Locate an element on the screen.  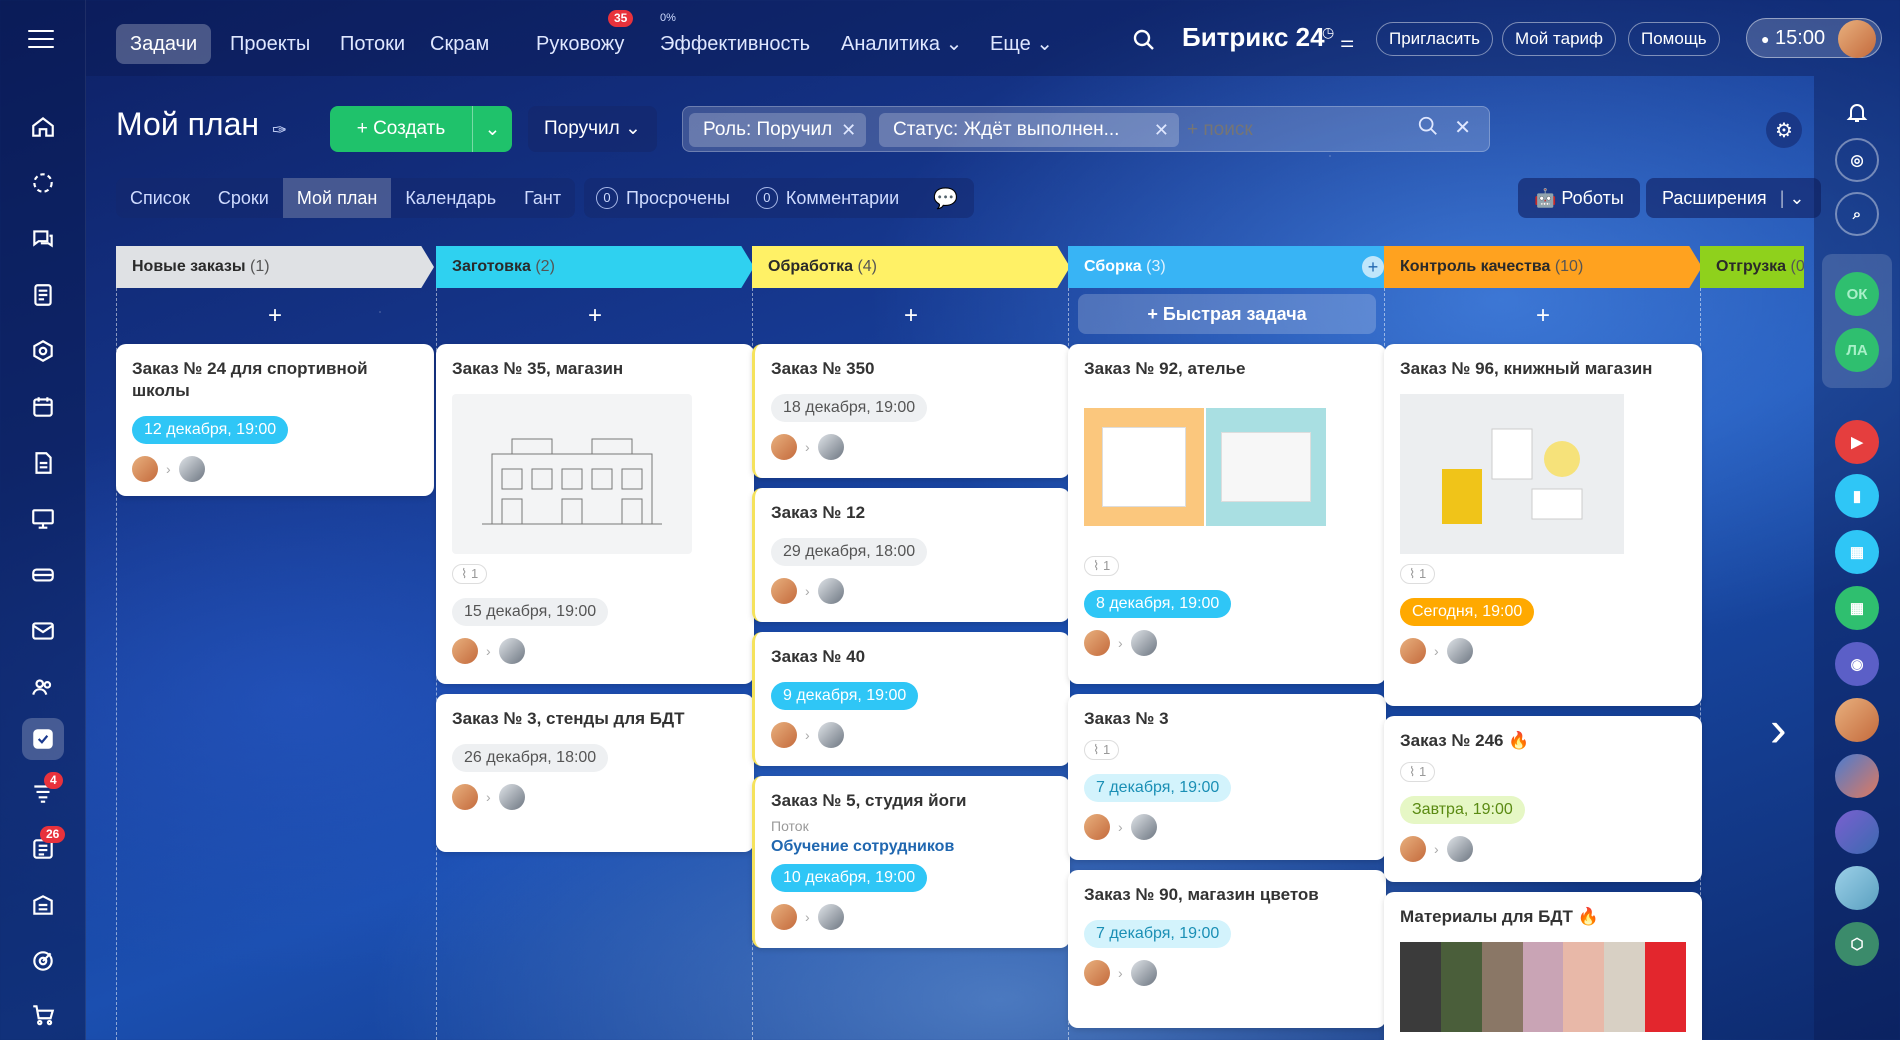
overdue-counter: 0 Просрочены is located at coordinates (663, 198).